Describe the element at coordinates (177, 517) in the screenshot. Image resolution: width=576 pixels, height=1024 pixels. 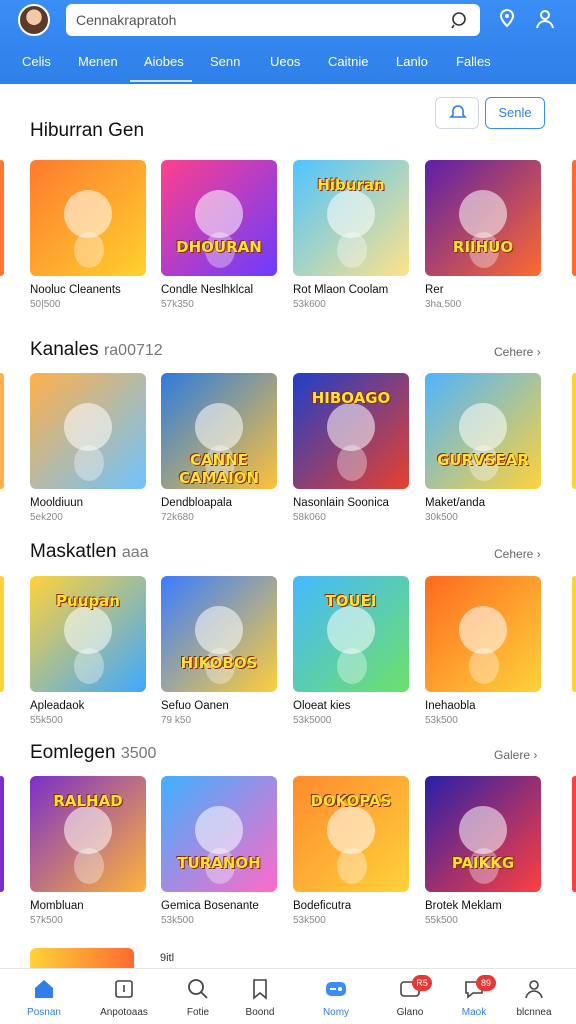
I see `game-meta: 72k680` at that location.